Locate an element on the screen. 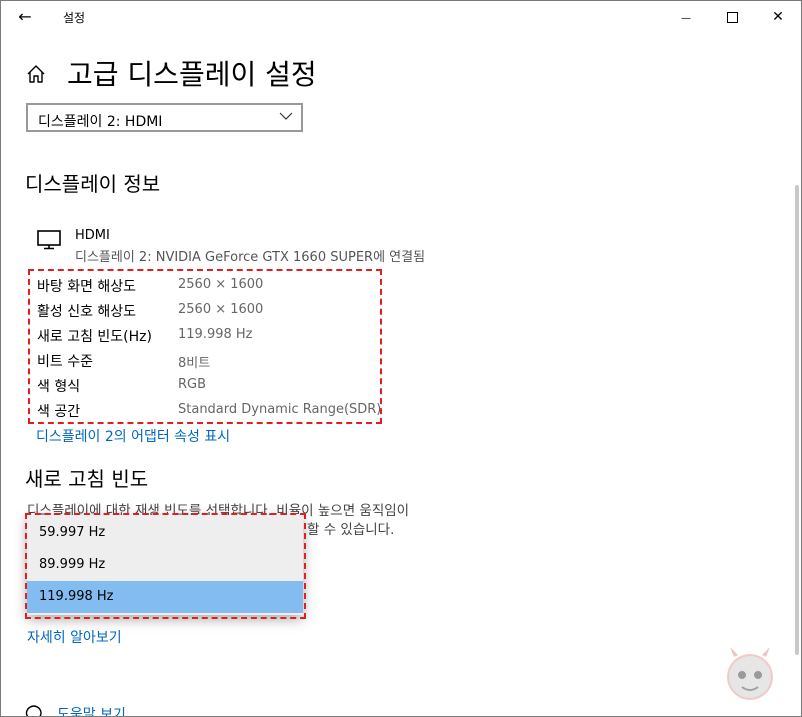  info-value: 119.998 Hz is located at coordinates (215, 334).